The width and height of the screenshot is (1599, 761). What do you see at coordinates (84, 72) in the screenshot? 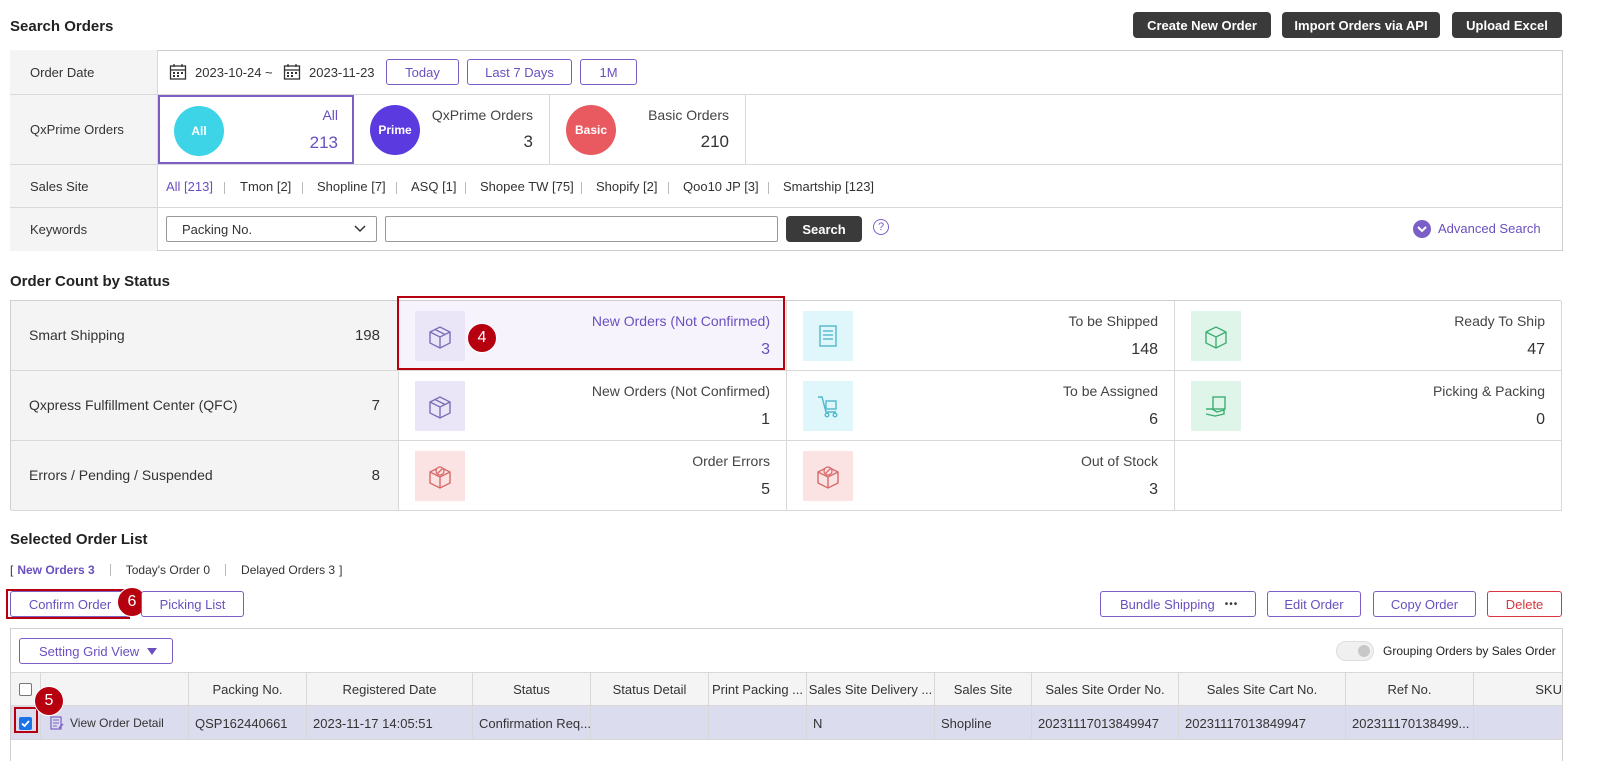
I see `order-date-label: Order Date` at bounding box center [84, 72].